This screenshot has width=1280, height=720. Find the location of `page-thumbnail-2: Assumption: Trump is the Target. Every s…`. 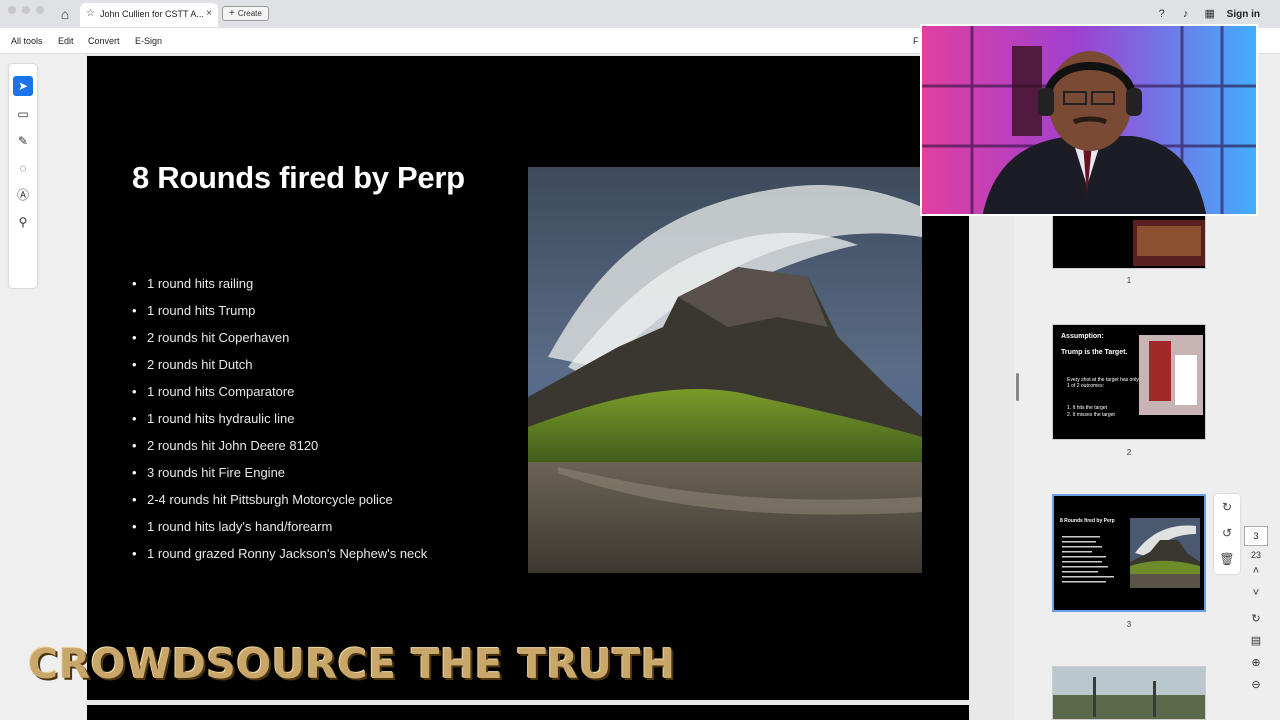

page-thumbnail-2: Assumption: Trump is the Target. Every s… is located at coordinates (1129, 382).